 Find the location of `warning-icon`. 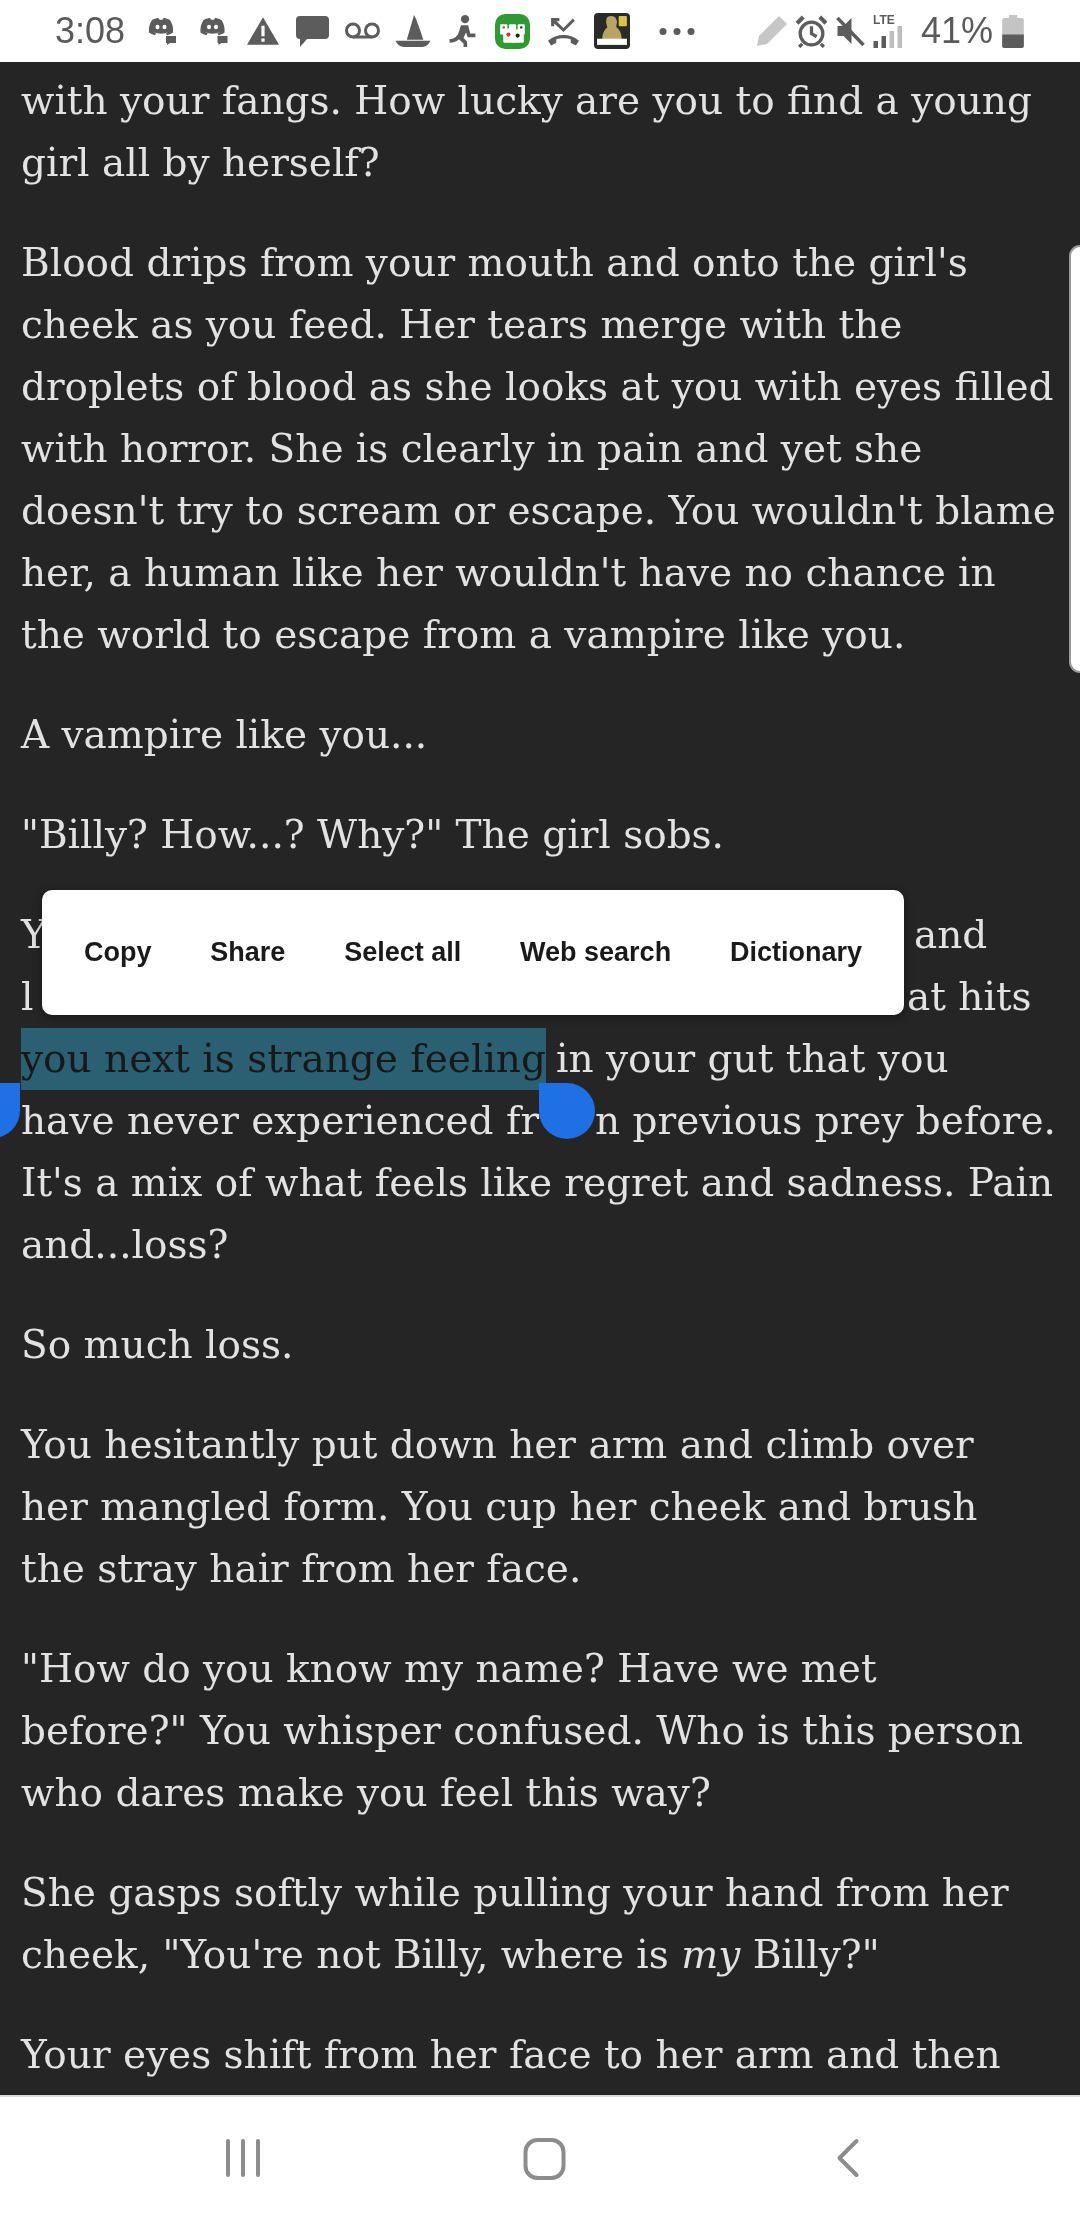

warning-icon is located at coordinates (263, 31).